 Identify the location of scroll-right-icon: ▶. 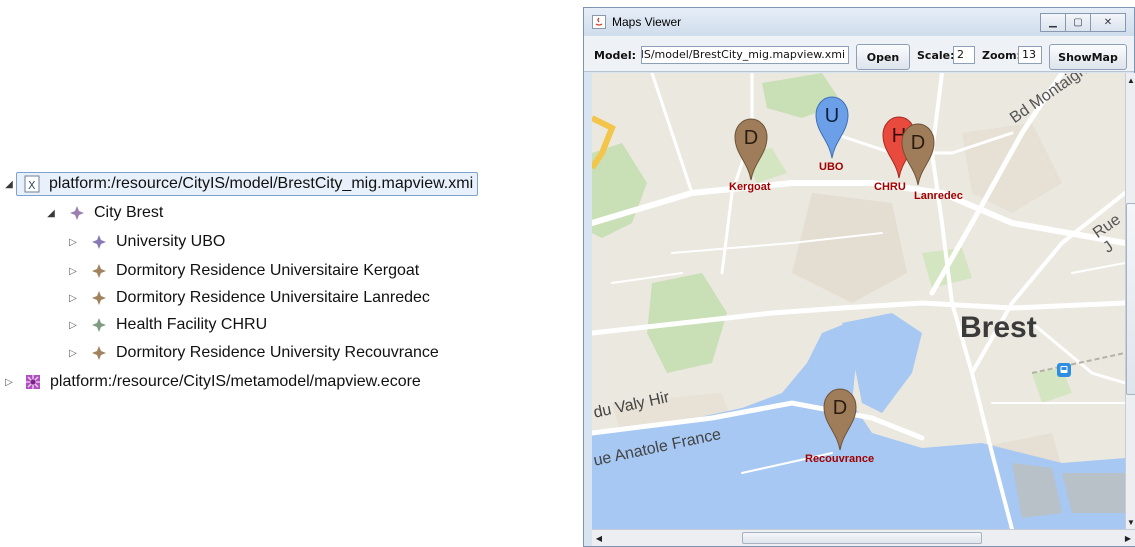
(1128, 538).